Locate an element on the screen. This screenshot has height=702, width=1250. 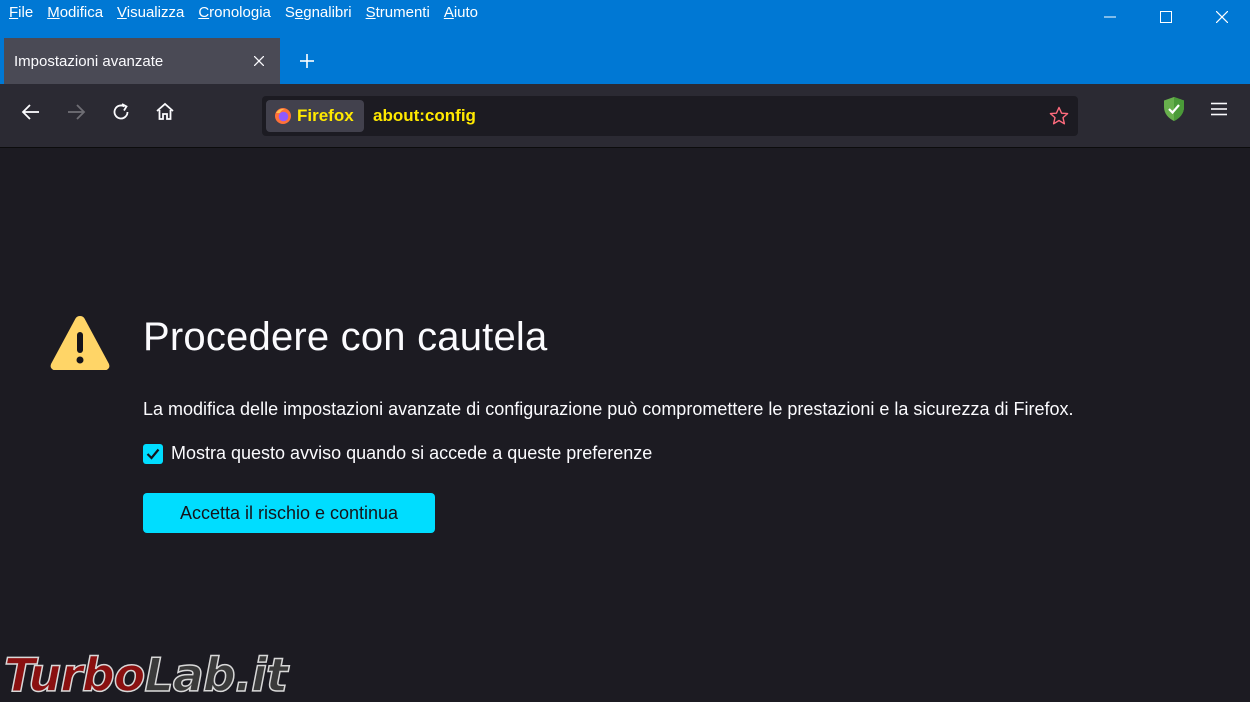
arrow-left-icon is located at coordinates (30, 112).